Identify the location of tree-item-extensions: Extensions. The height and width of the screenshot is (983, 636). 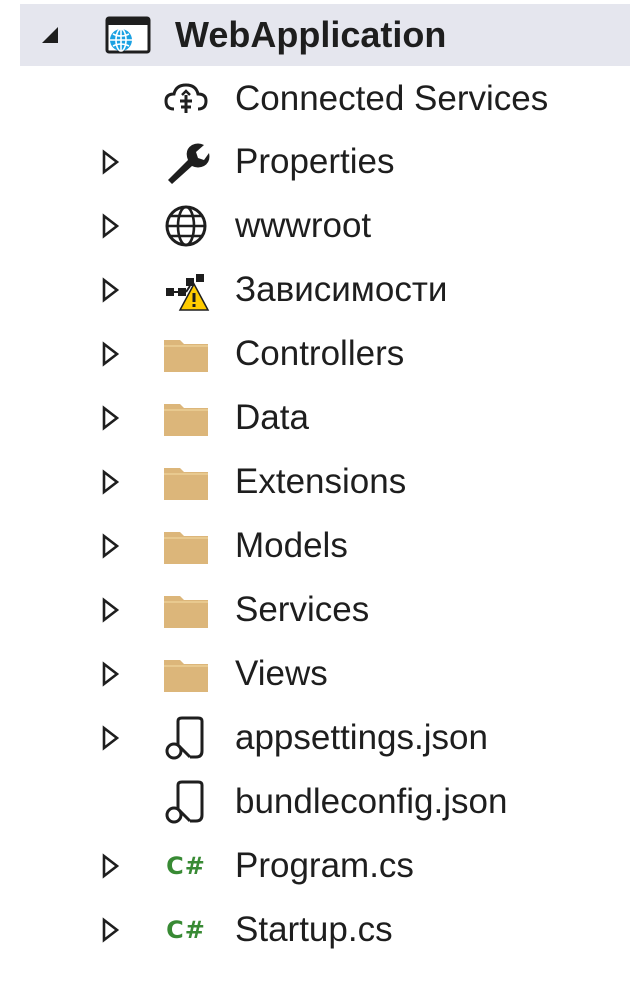
(325, 482).